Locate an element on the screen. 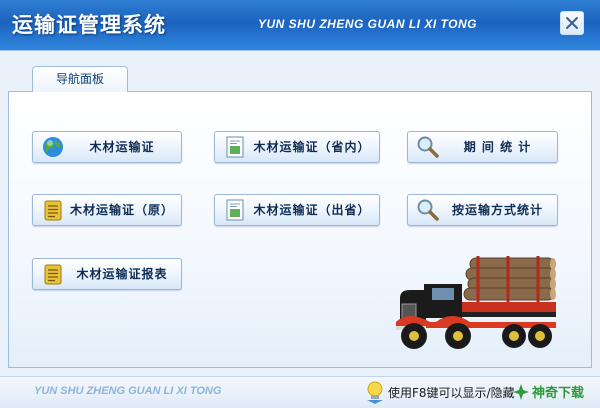  watermark-text: 神奇下载 is located at coordinates (558, 393).